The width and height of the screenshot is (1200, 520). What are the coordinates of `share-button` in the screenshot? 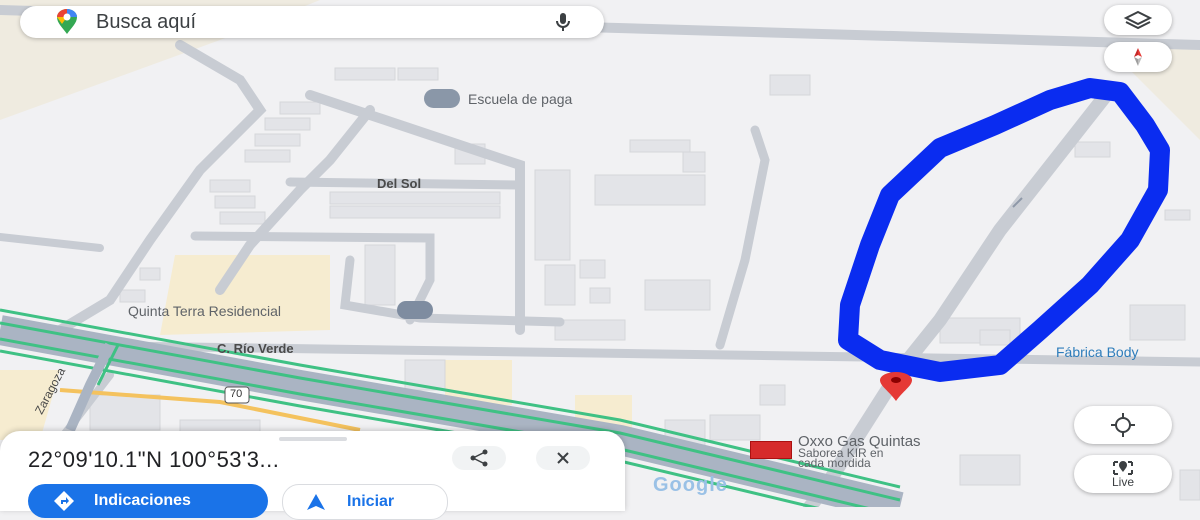 It's located at (479, 458).